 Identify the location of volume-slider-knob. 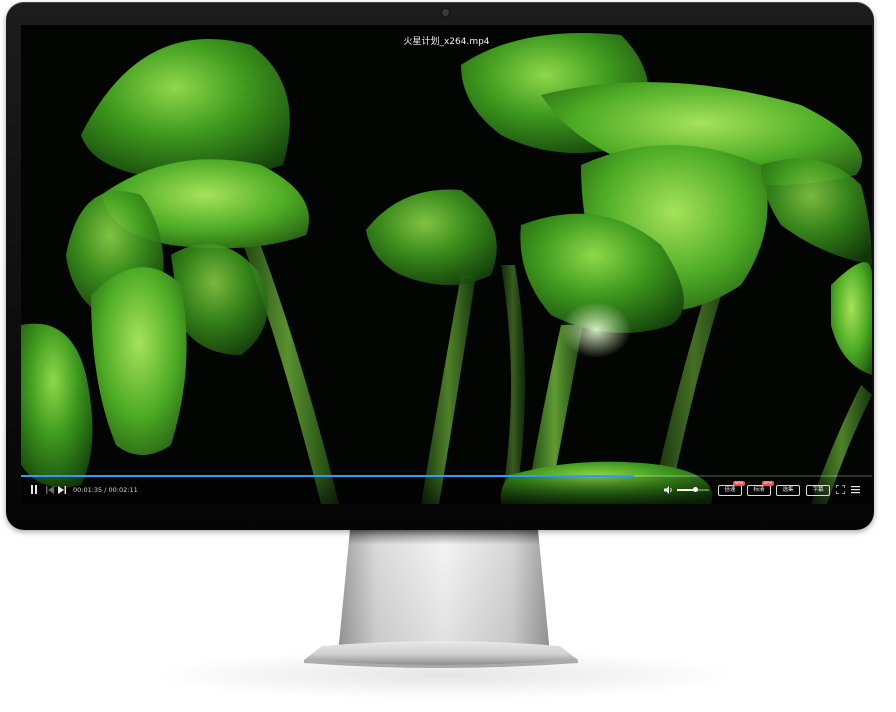
(695, 489).